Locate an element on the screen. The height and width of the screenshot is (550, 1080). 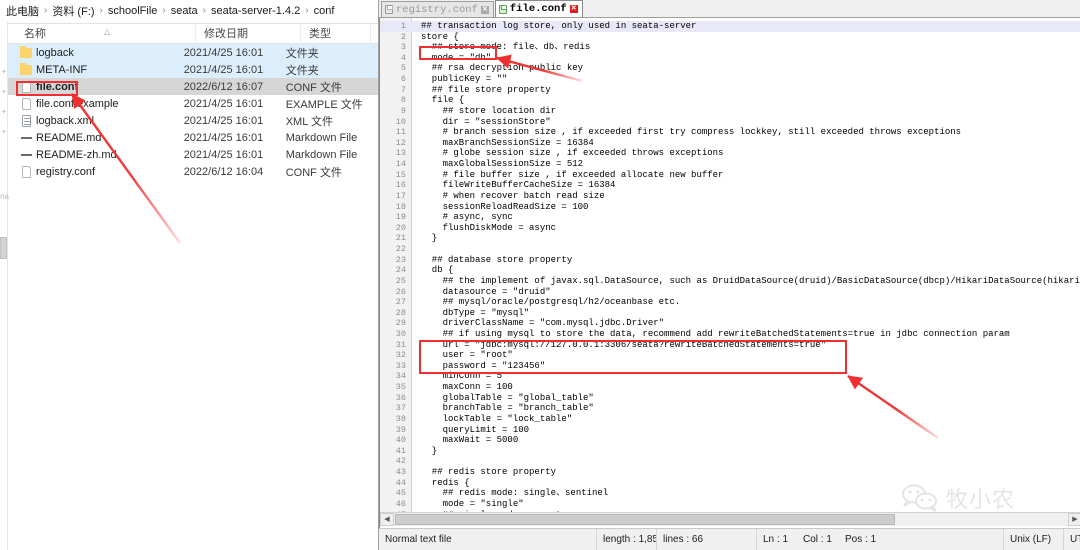
code-line: 2 store { is located at coordinates (730, 37).